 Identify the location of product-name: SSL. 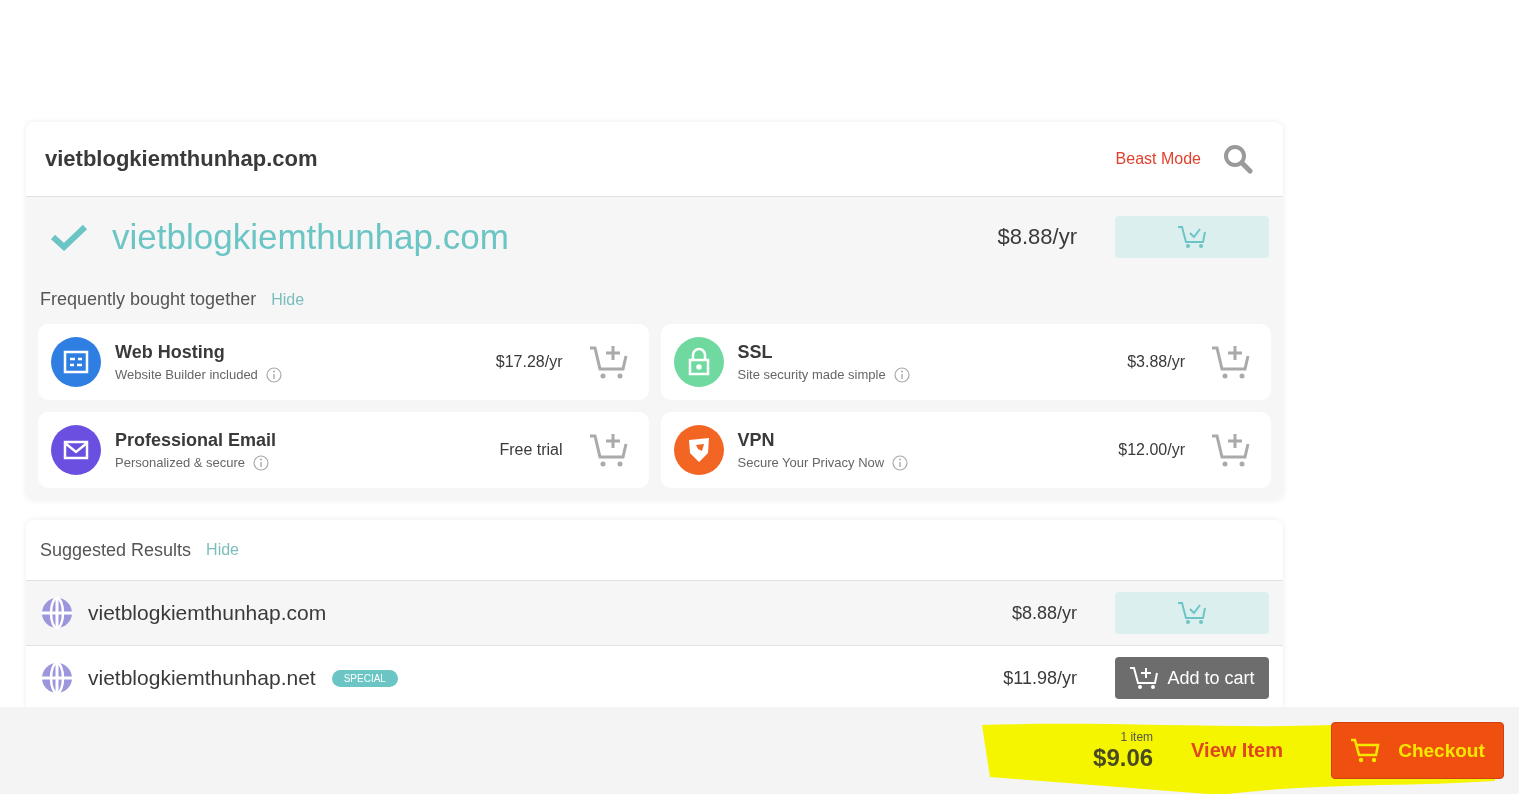
(755, 352).